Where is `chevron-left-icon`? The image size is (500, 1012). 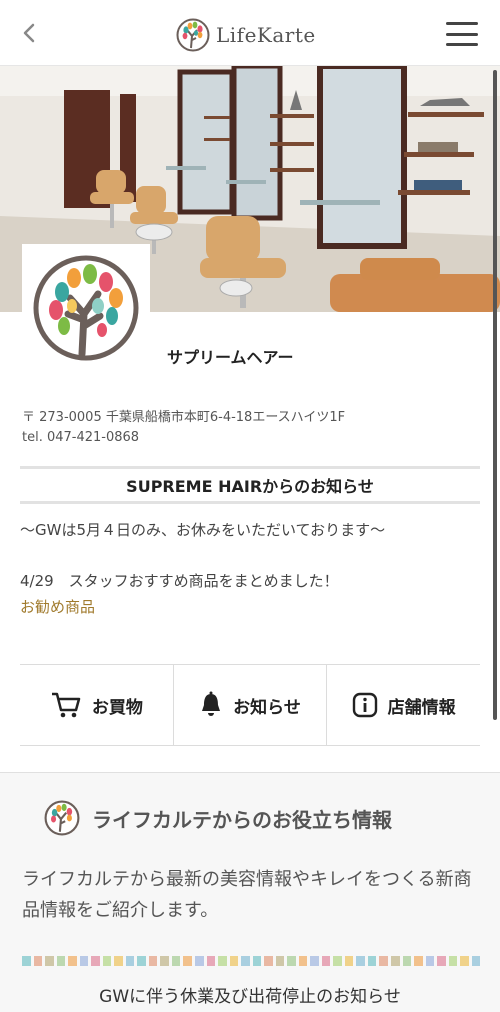
chevron-left-icon is located at coordinates (29, 33).